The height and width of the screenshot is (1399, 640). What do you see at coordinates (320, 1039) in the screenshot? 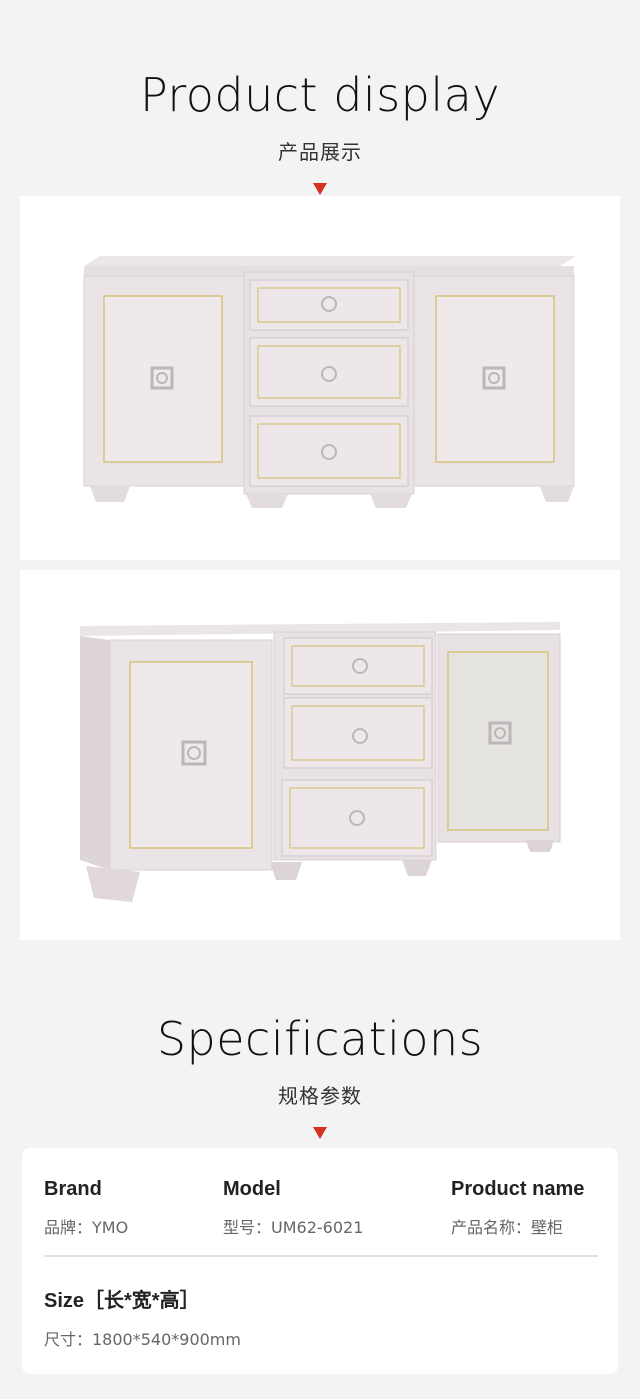
I see `specifications-title: Specifications` at bounding box center [320, 1039].